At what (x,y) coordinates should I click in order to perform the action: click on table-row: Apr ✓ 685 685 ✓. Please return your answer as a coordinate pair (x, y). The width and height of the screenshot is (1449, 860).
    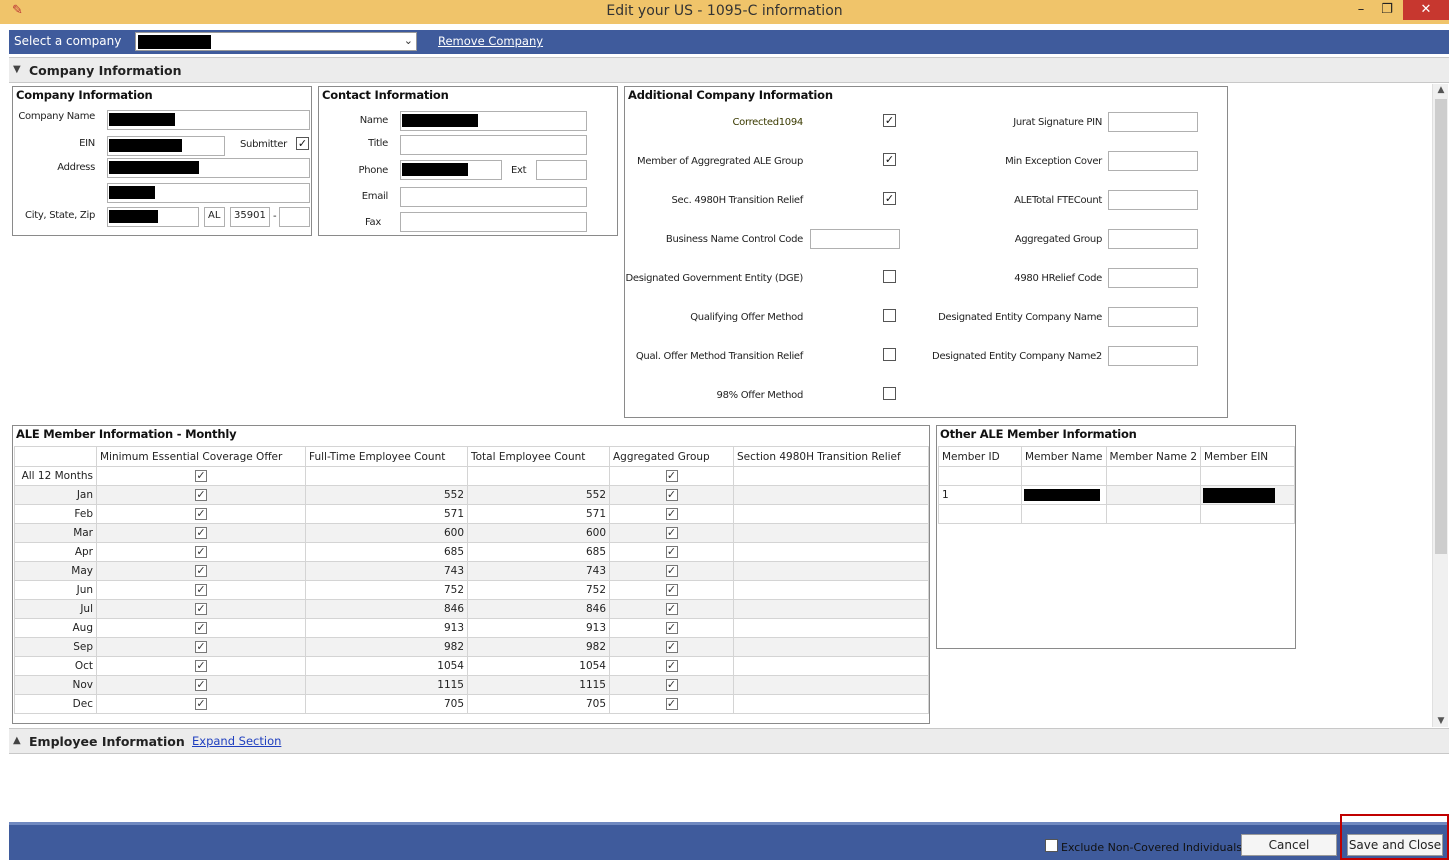
    Looking at the image, I should click on (471, 552).